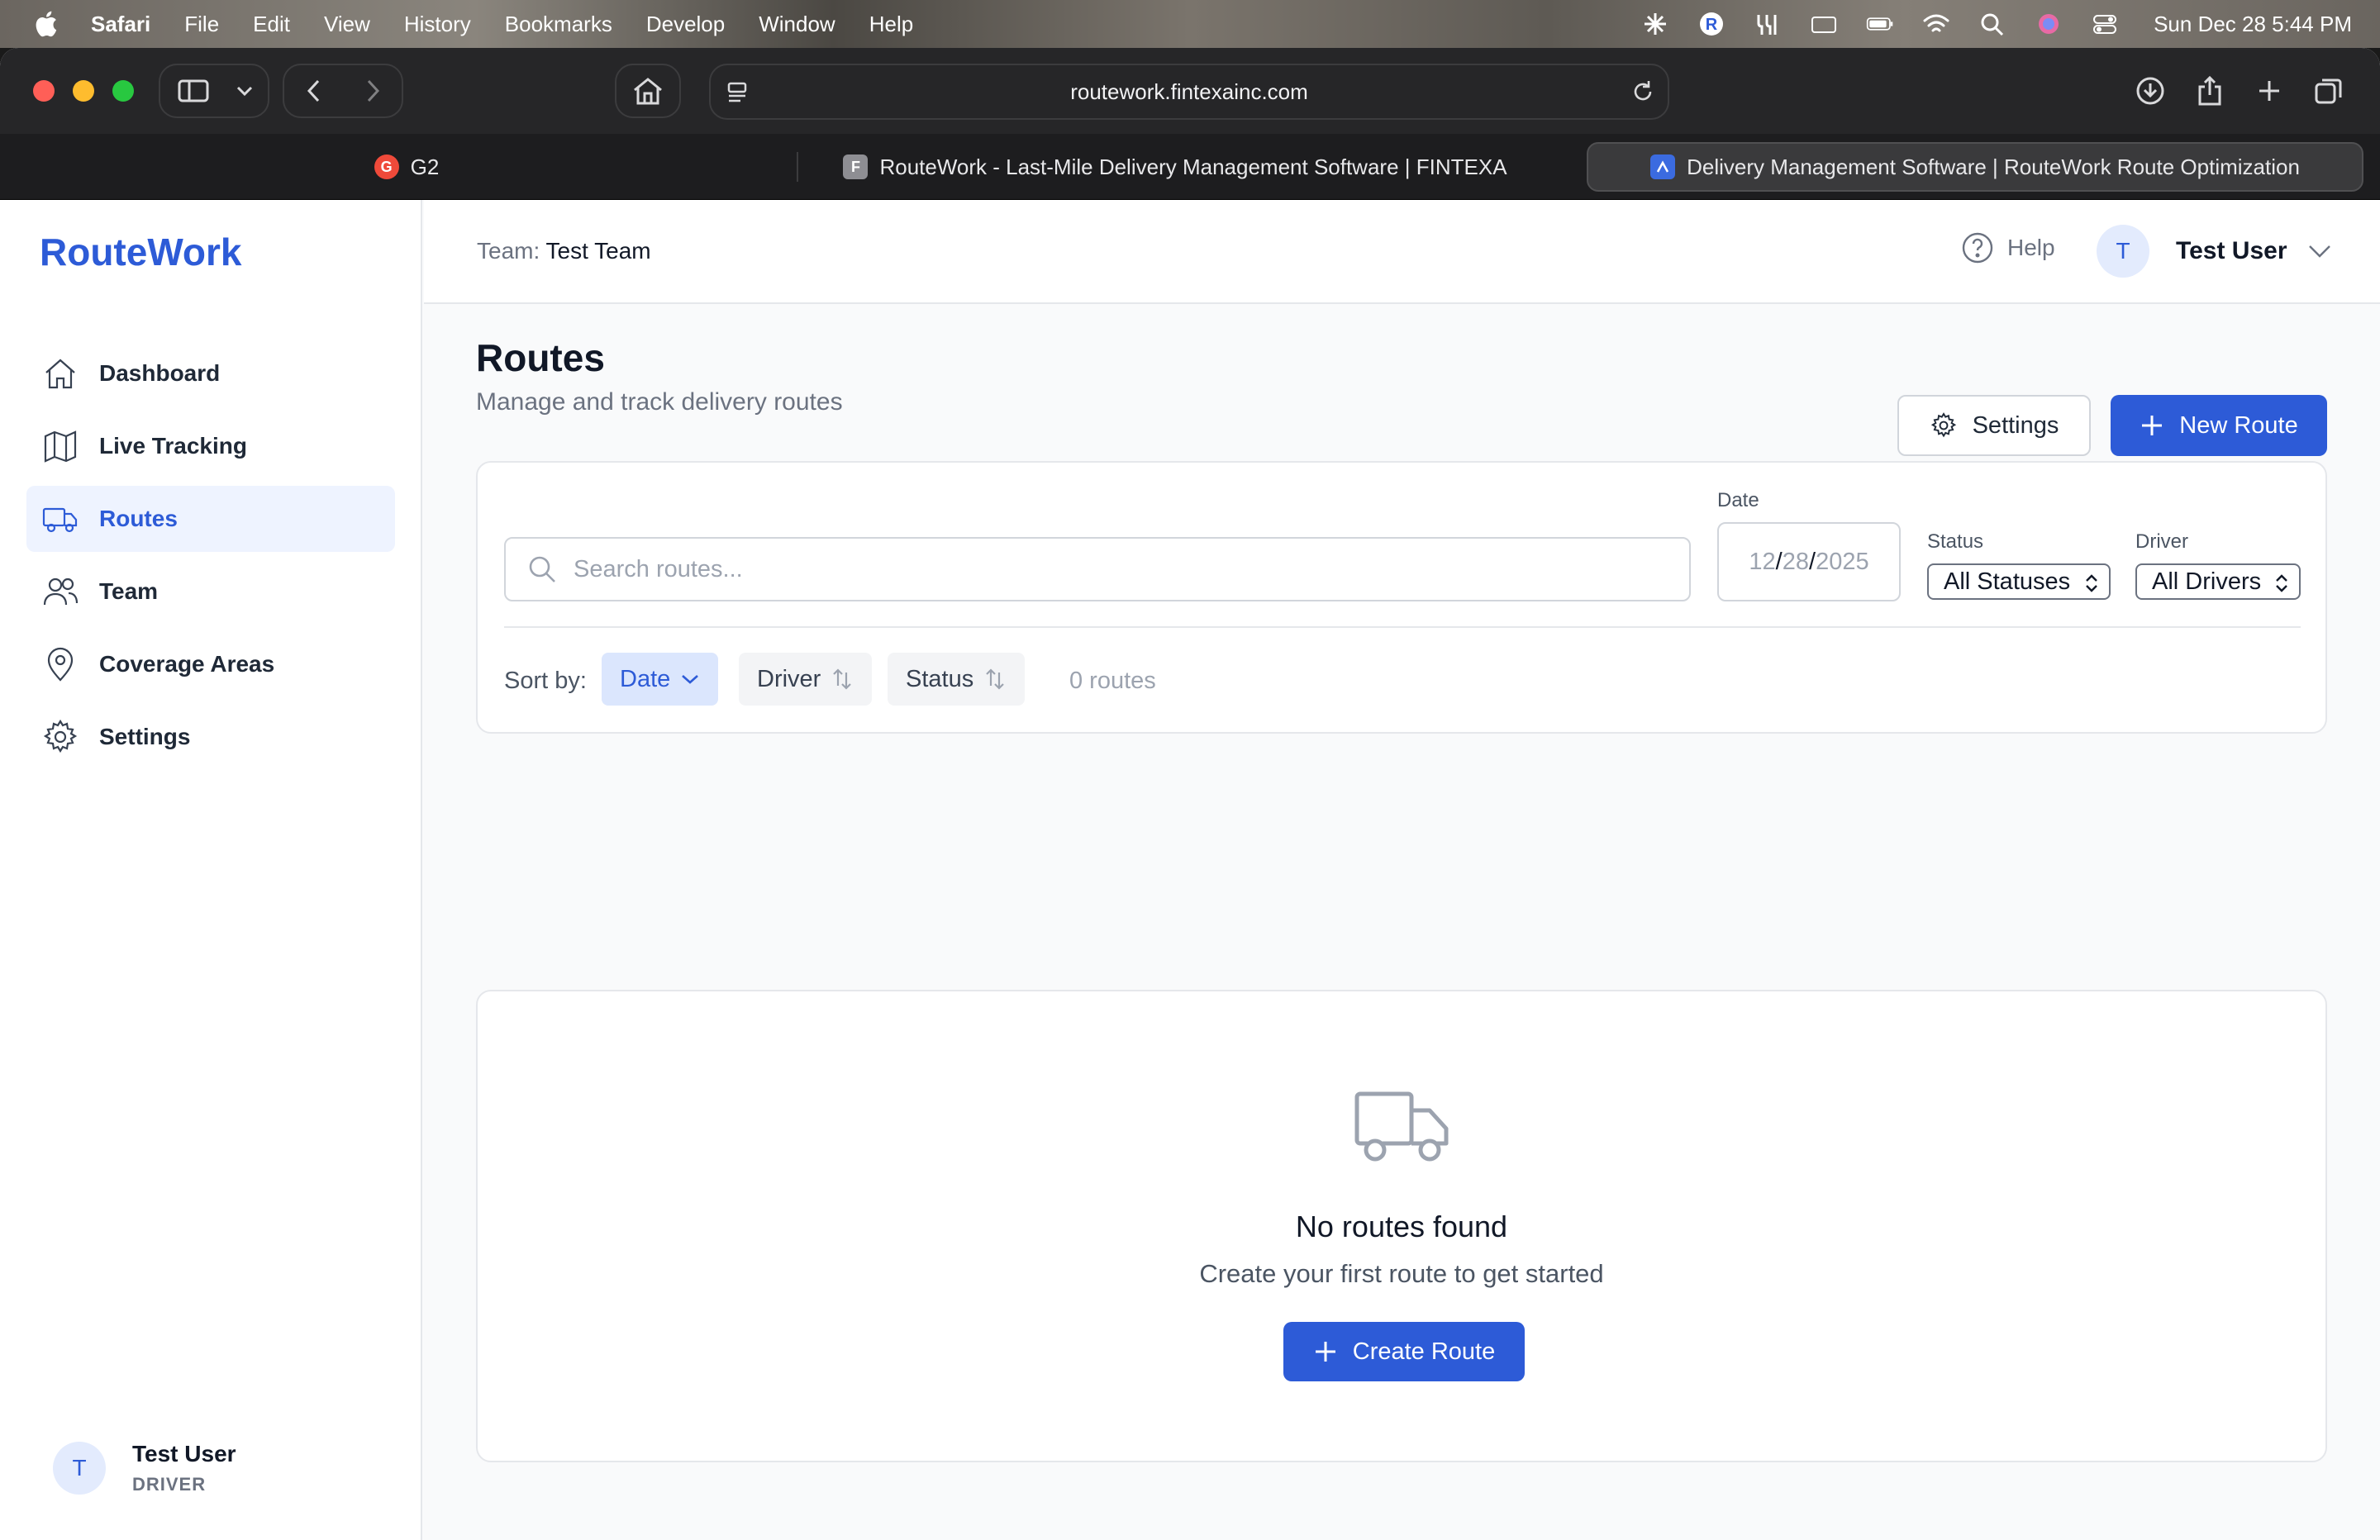 The image size is (2380, 1540). I want to click on back-button, so click(313, 90).